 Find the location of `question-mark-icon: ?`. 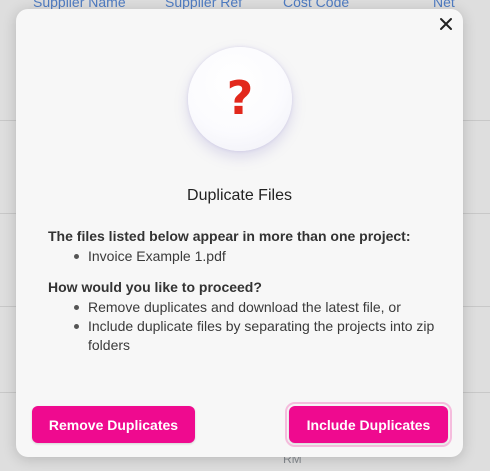

question-mark-icon: ? is located at coordinates (240, 99).